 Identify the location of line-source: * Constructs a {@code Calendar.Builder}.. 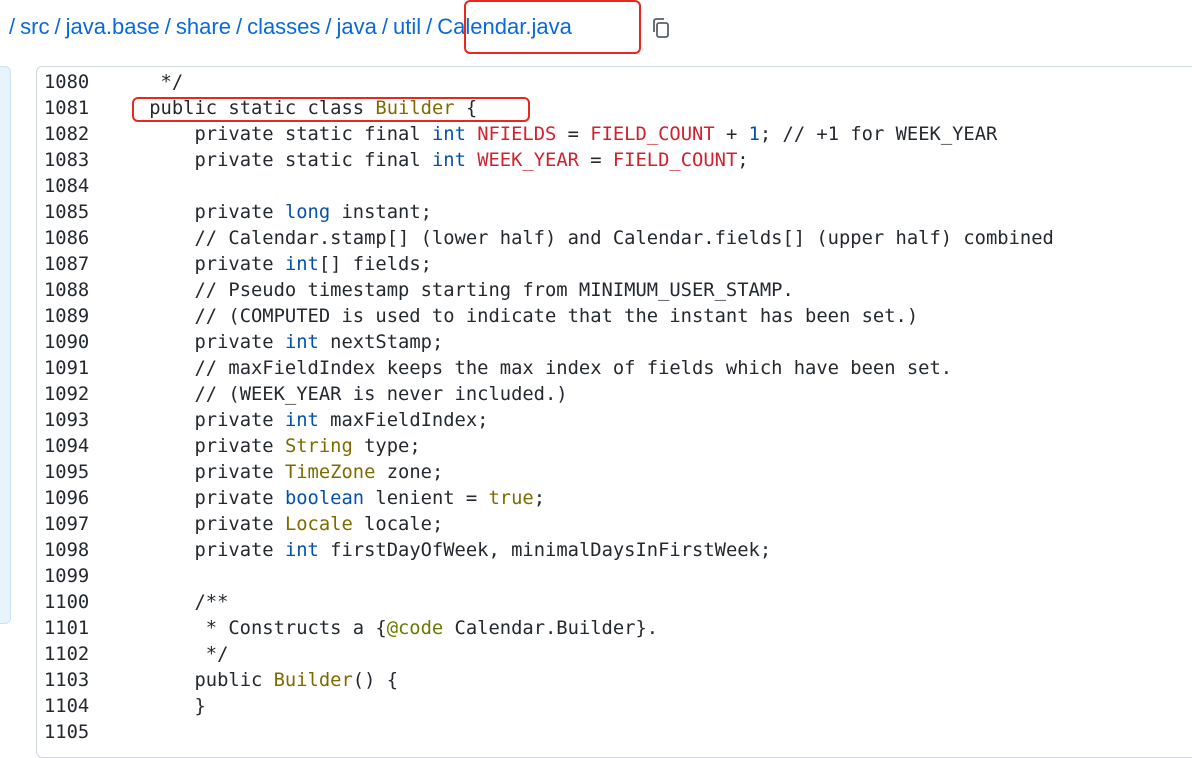
(381, 628).